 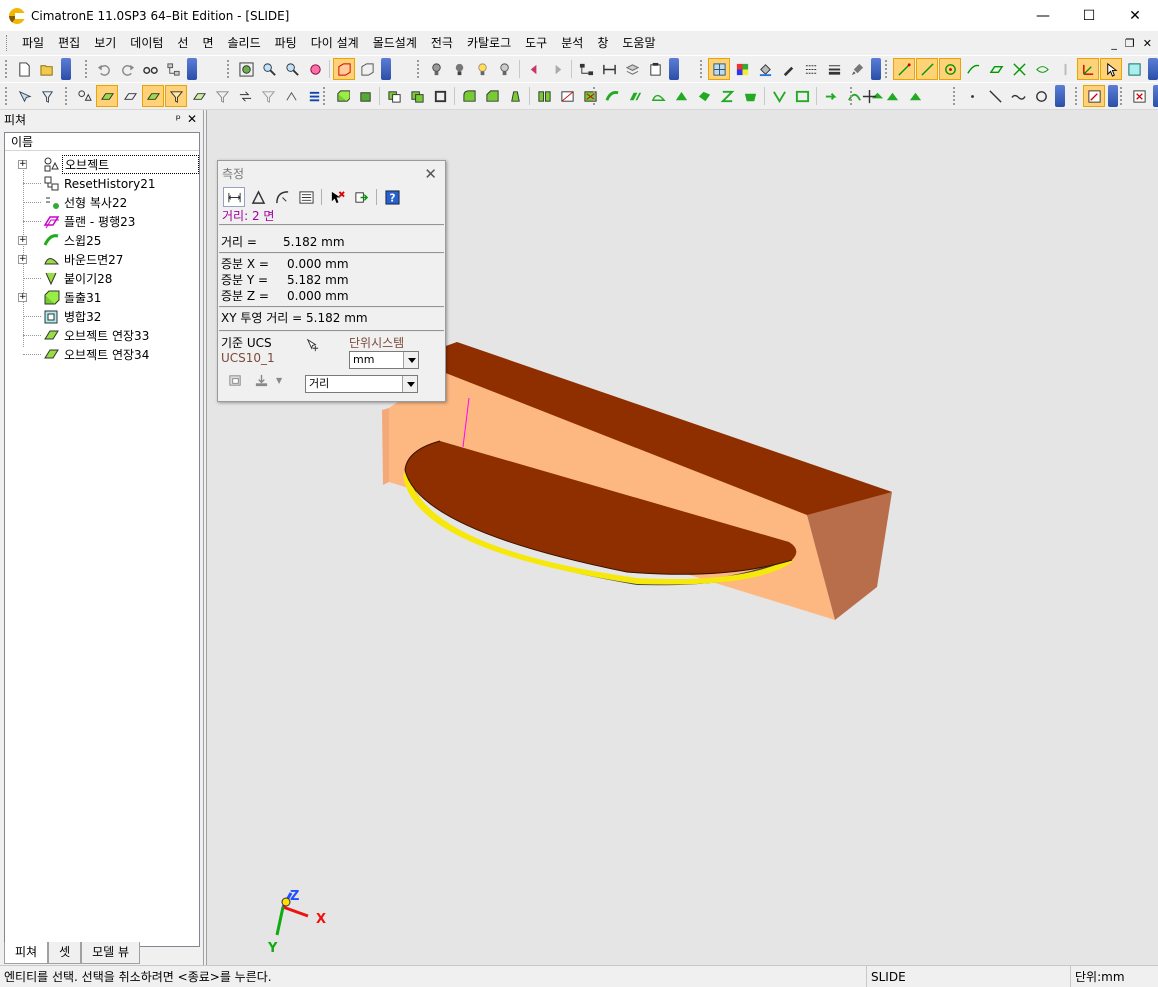 What do you see at coordinates (258, 197) in the screenshot?
I see `angle-measure-icon` at bounding box center [258, 197].